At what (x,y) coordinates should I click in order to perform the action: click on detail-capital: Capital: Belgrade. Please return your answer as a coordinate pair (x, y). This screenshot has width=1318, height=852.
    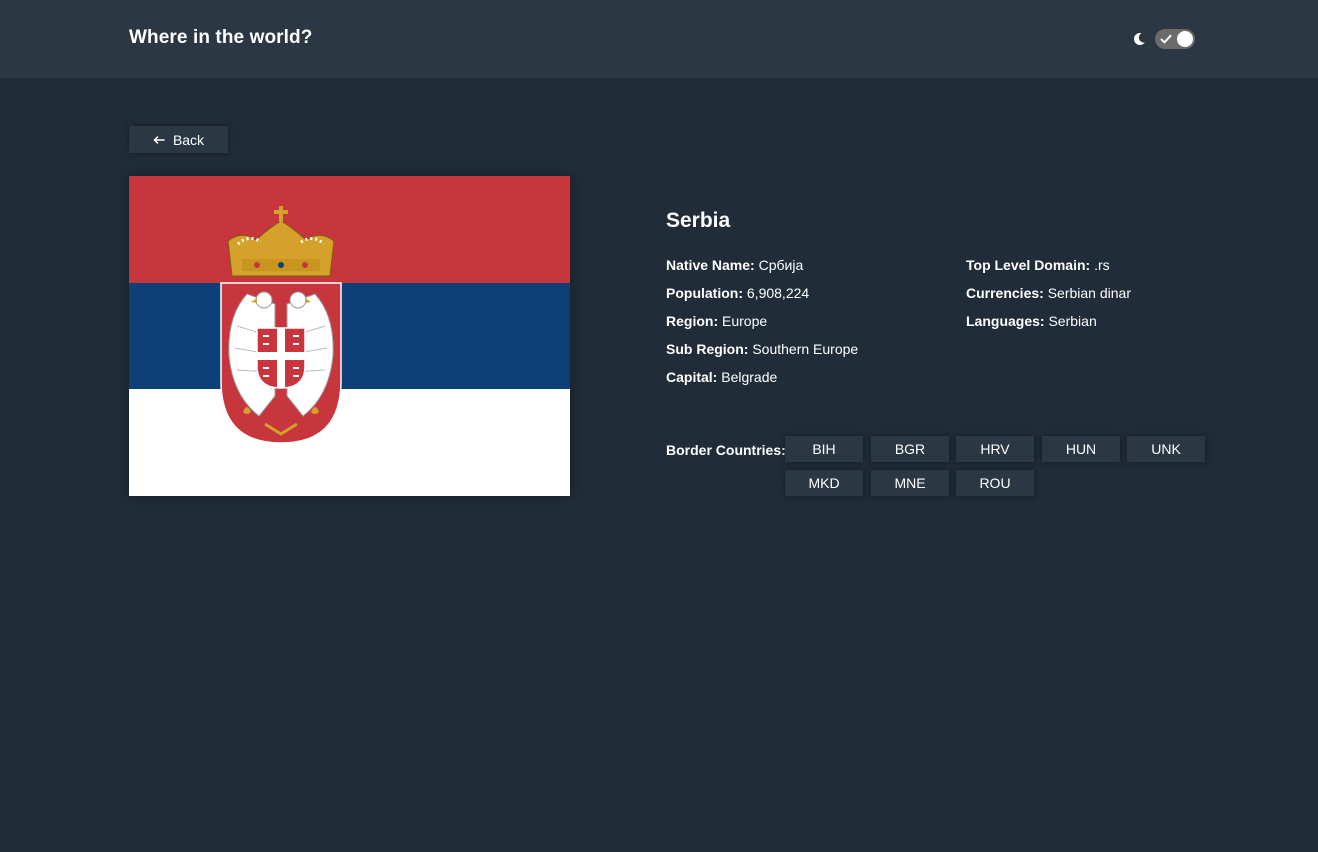
    Looking at the image, I should click on (722, 377).